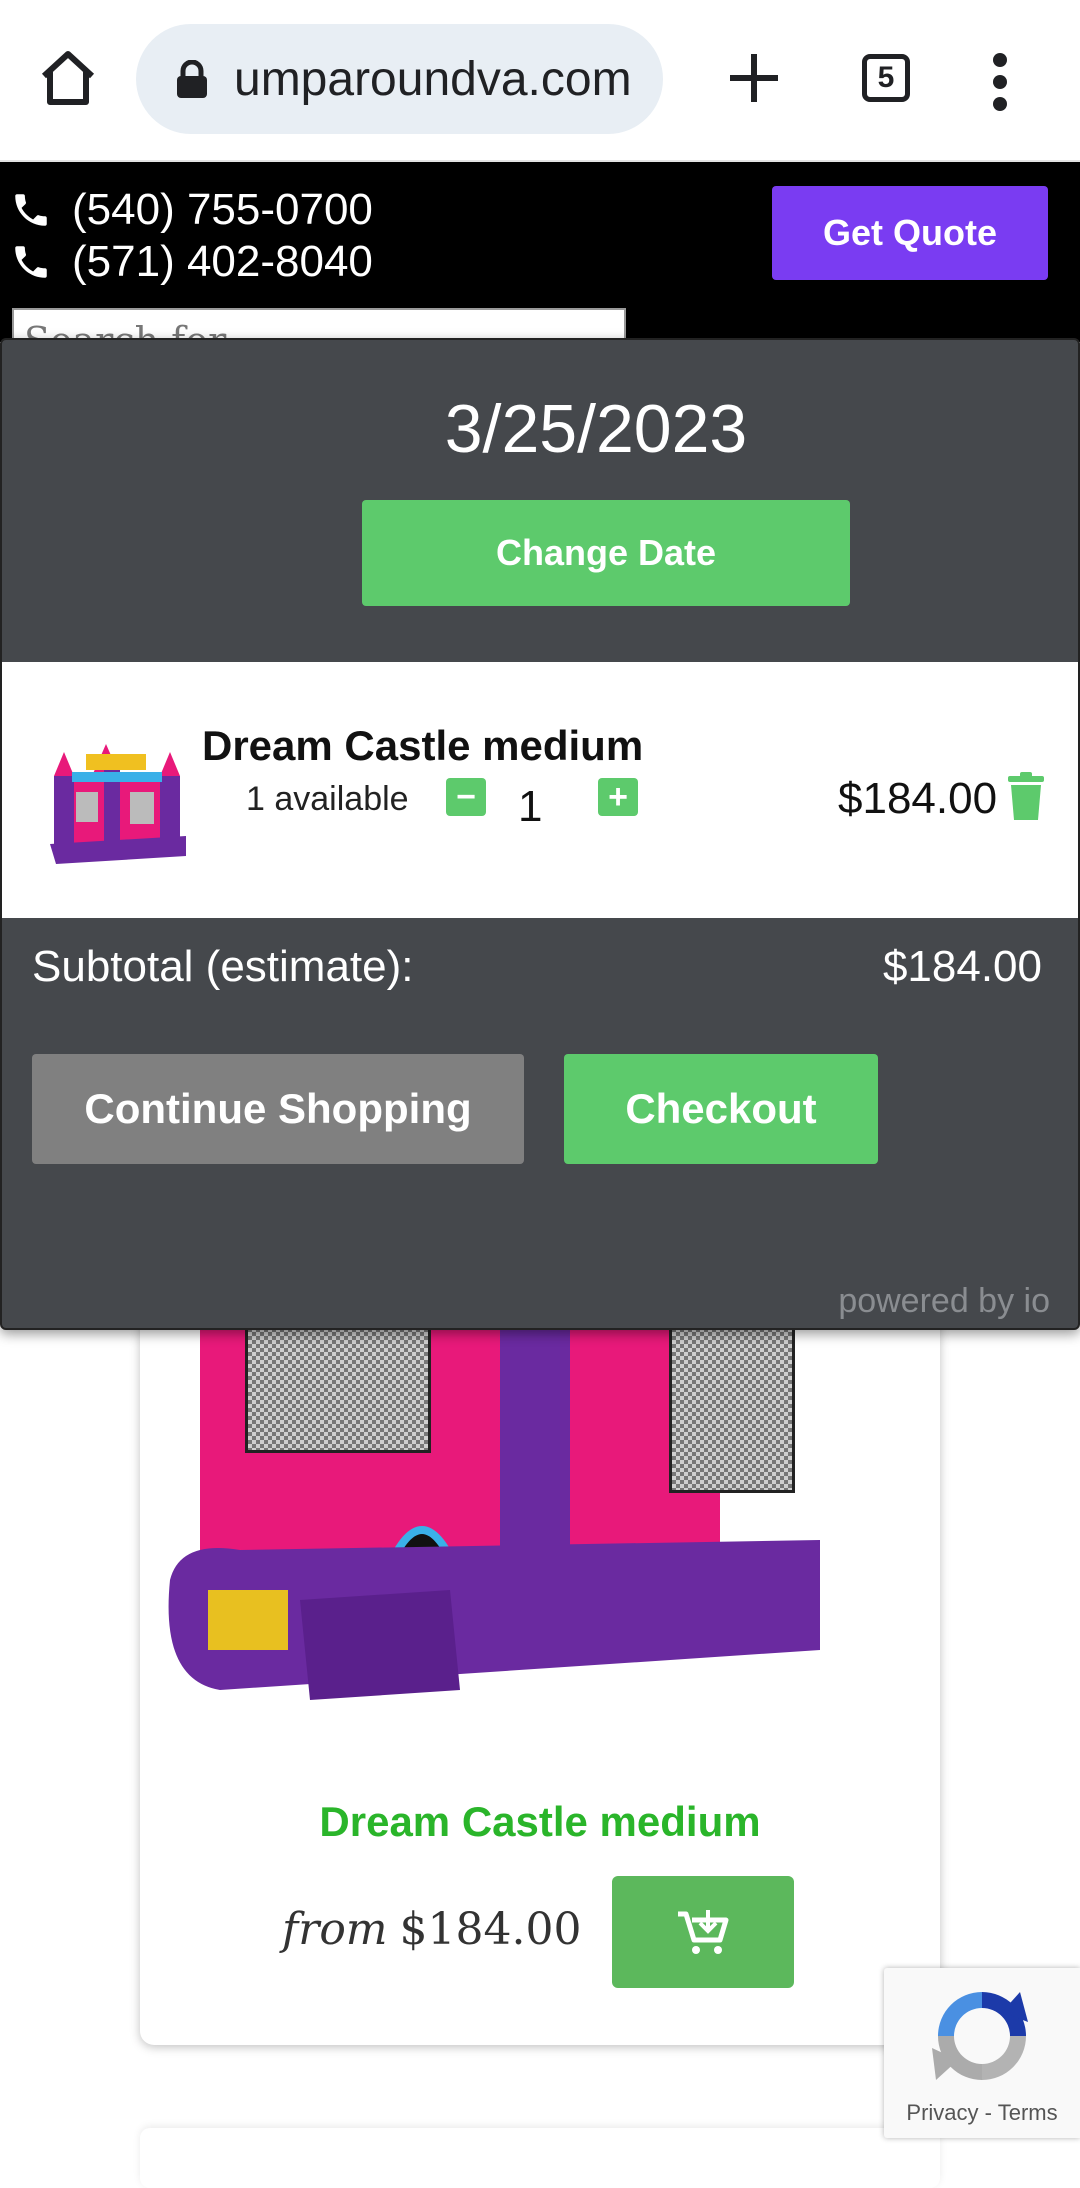  I want to click on item-name: Dream Castle medium, so click(423, 745).